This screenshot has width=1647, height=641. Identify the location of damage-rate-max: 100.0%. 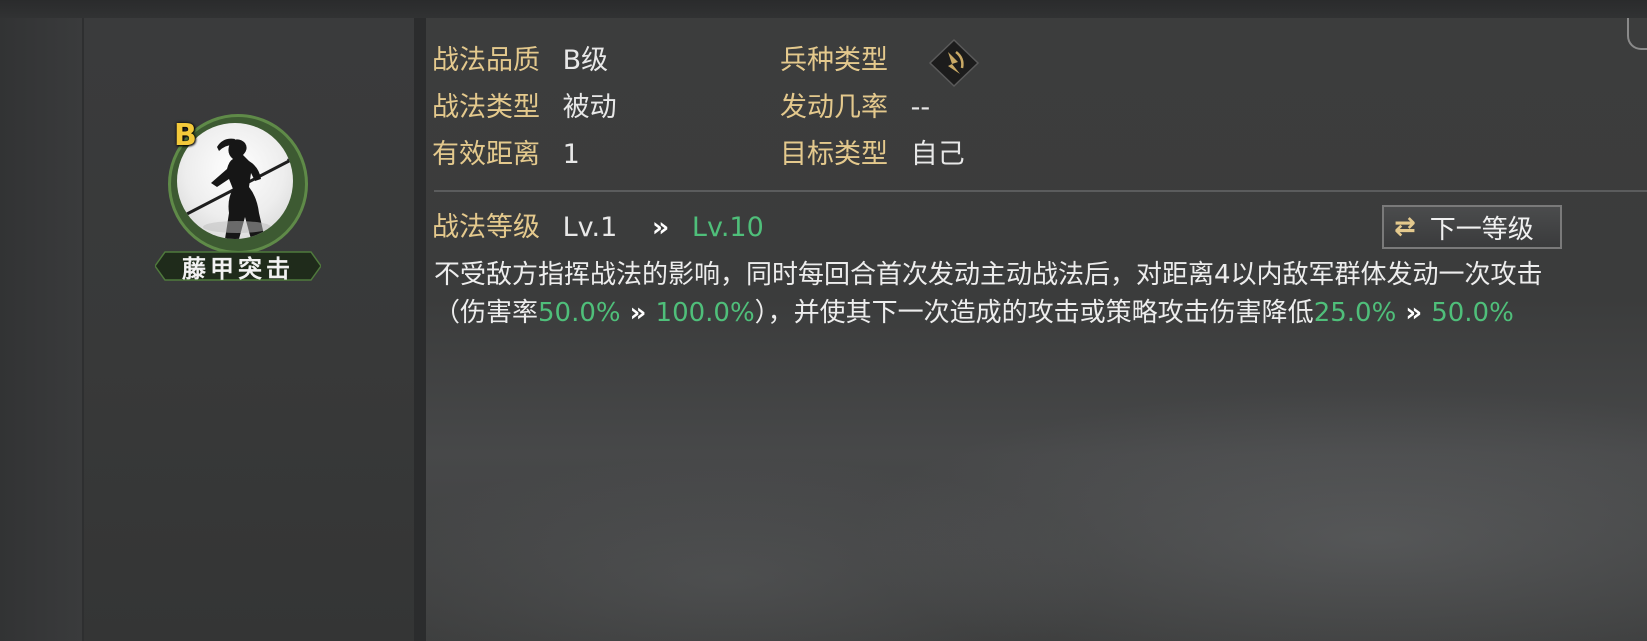
(705, 313).